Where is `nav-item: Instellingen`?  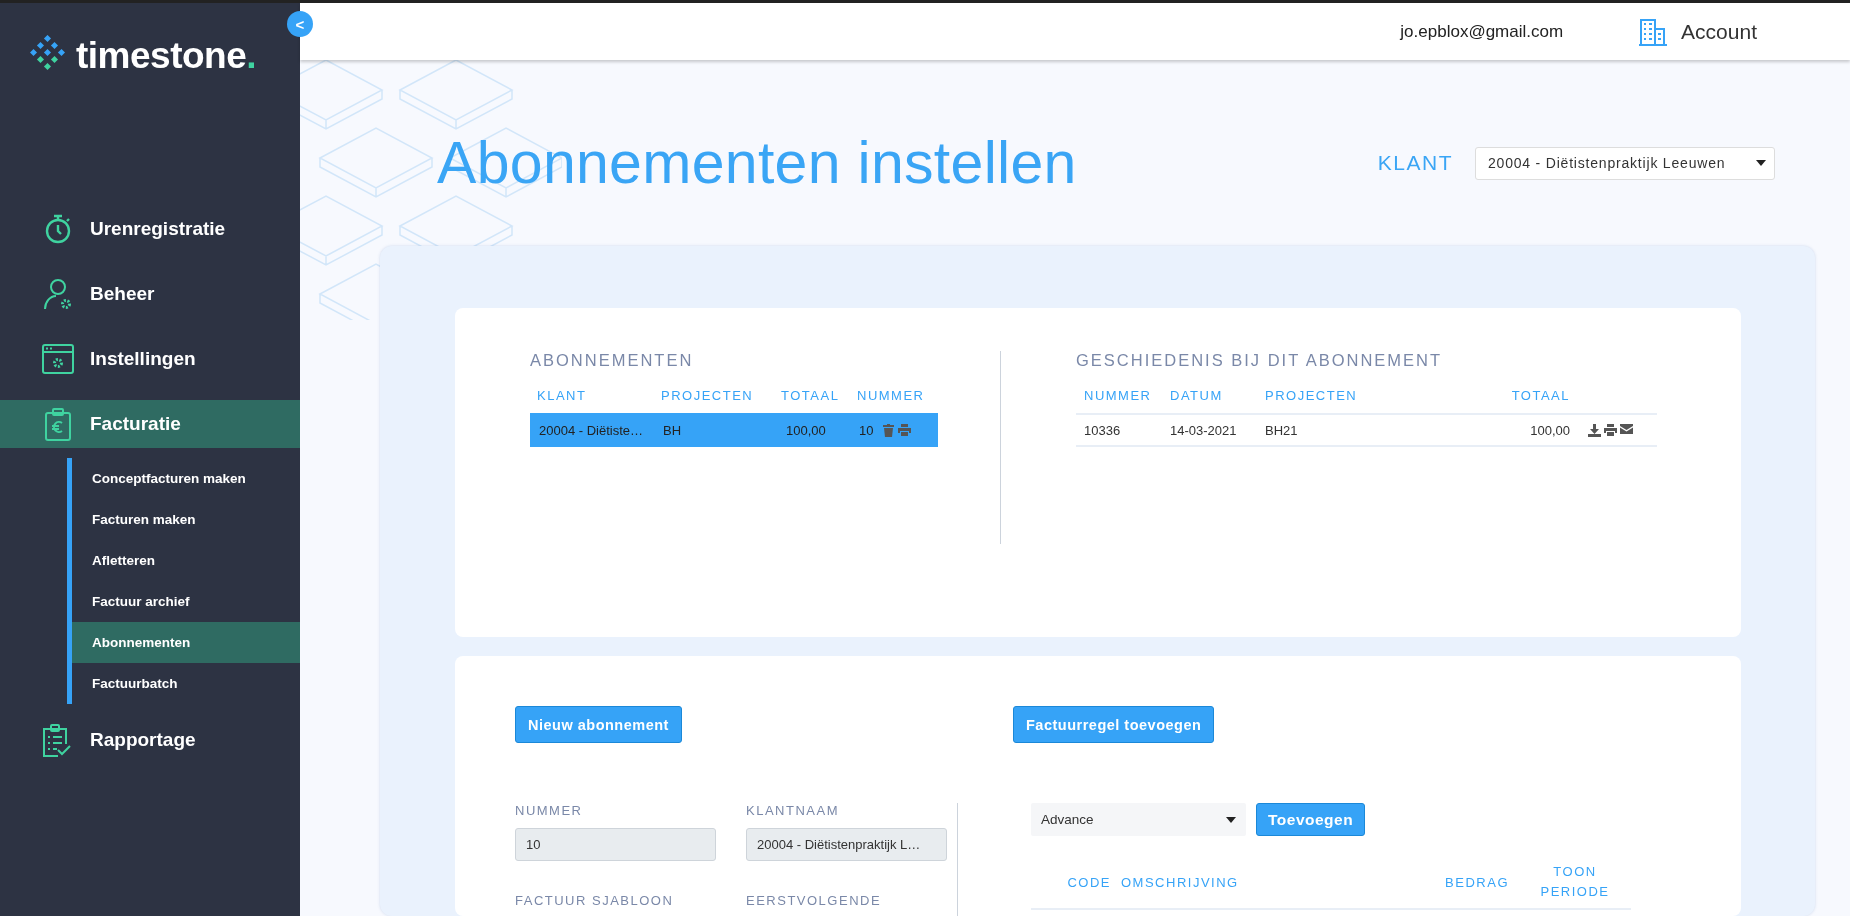
nav-item: Instellingen is located at coordinates (150, 359).